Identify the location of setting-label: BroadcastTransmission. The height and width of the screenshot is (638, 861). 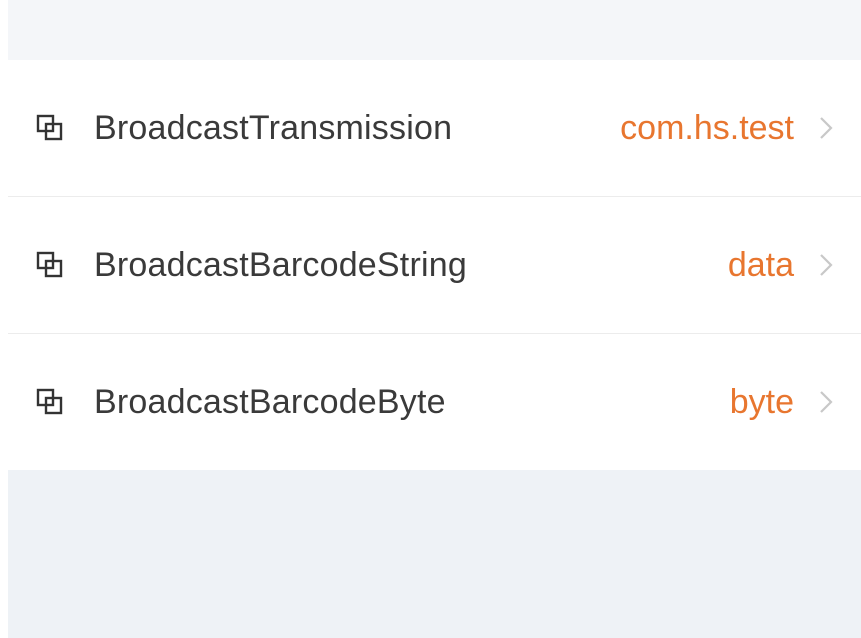
(273, 127).